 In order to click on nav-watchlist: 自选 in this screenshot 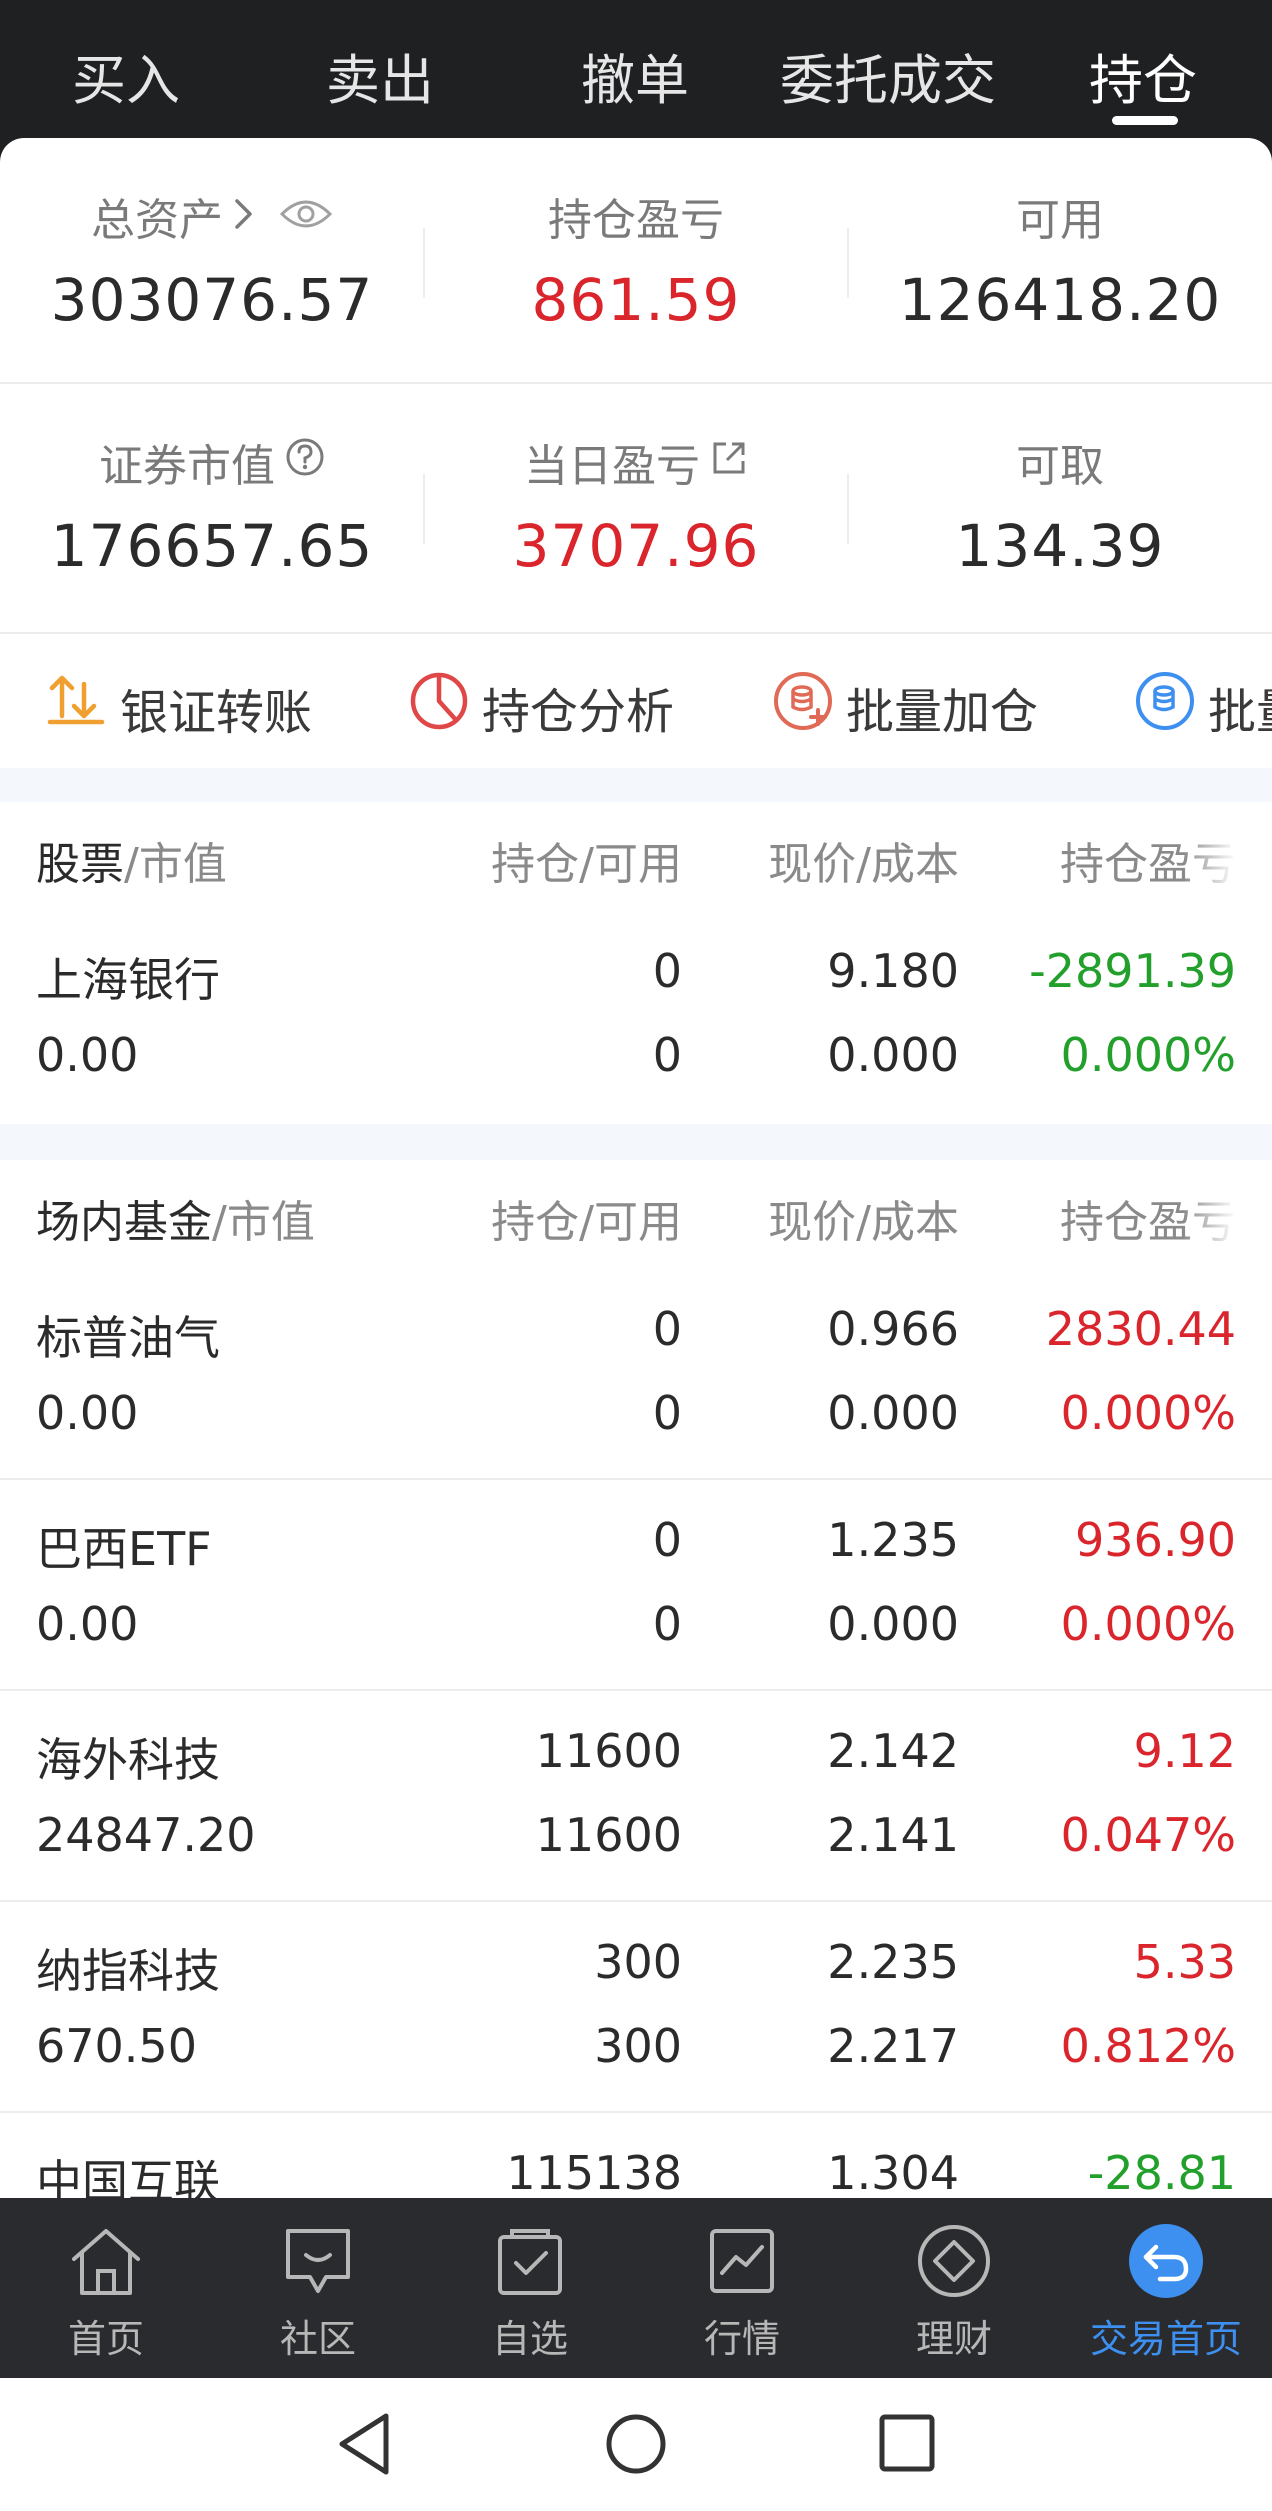, I will do `click(530, 2290)`.